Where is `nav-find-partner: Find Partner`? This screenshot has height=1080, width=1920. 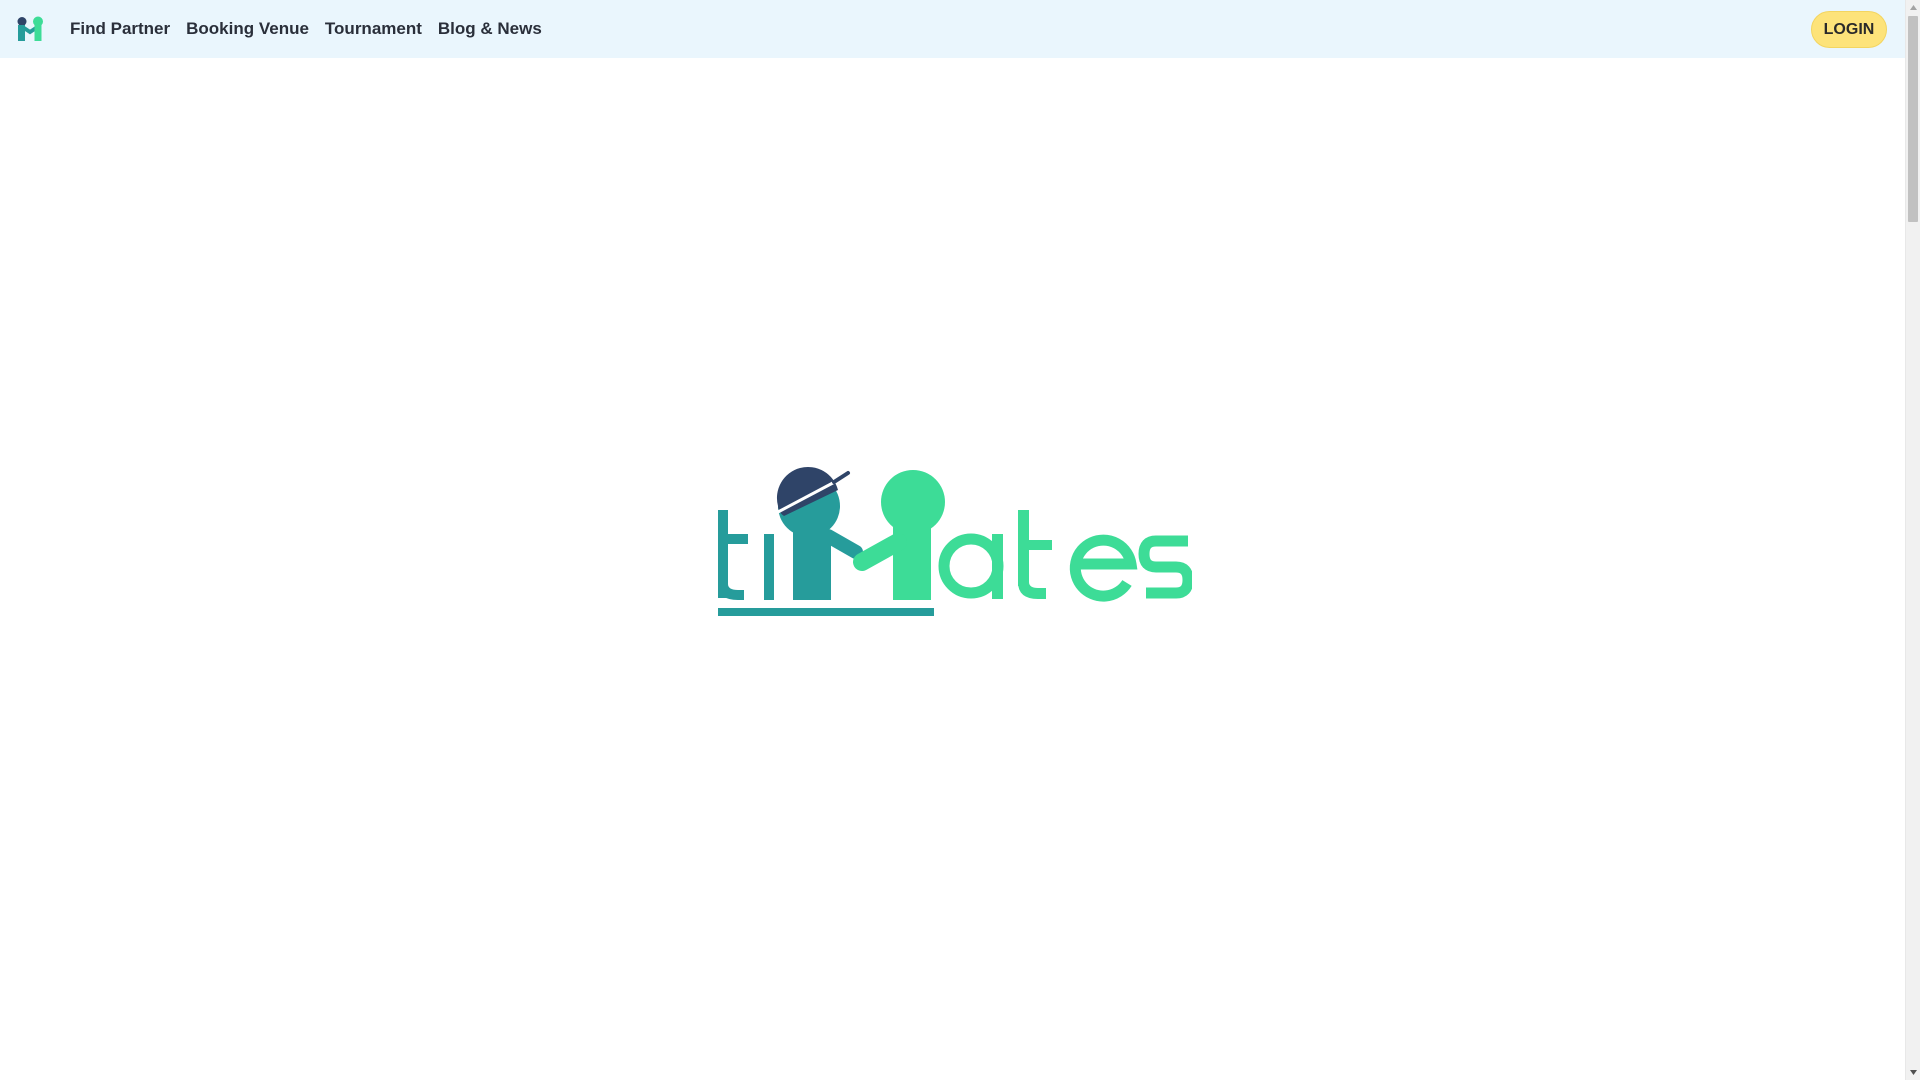
nav-find-partner: Find Partner is located at coordinates (120, 29).